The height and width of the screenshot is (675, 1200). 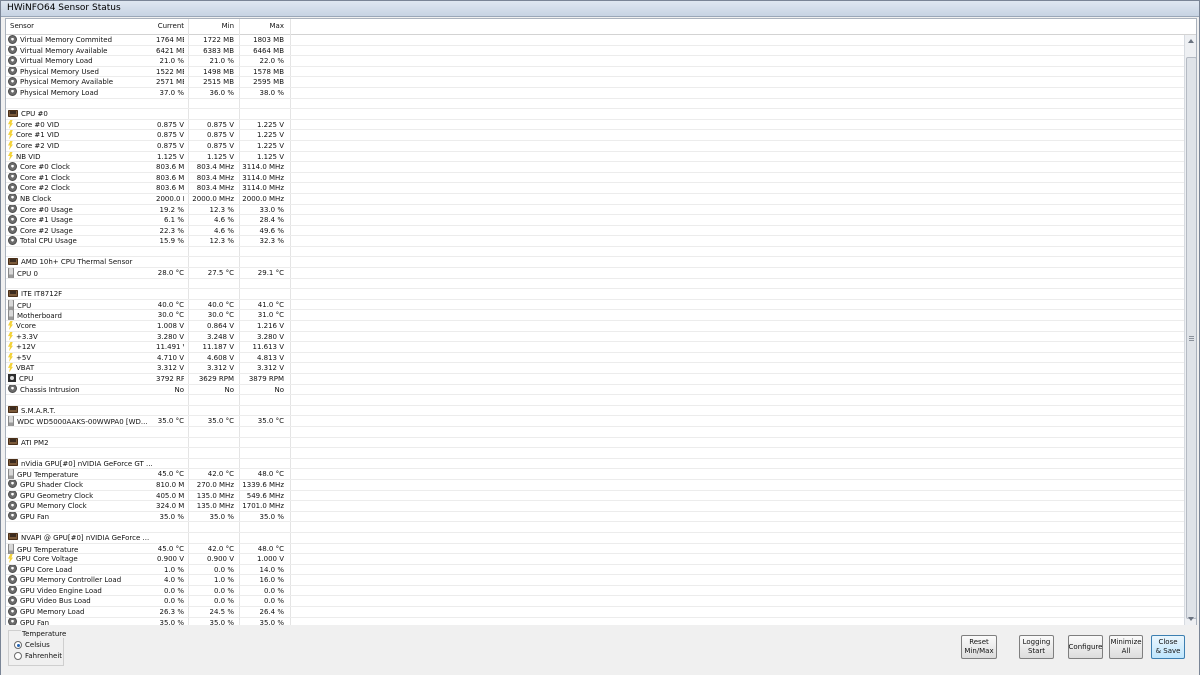 I want to click on sensor-name: Vcore, so click(x=83, y=326).